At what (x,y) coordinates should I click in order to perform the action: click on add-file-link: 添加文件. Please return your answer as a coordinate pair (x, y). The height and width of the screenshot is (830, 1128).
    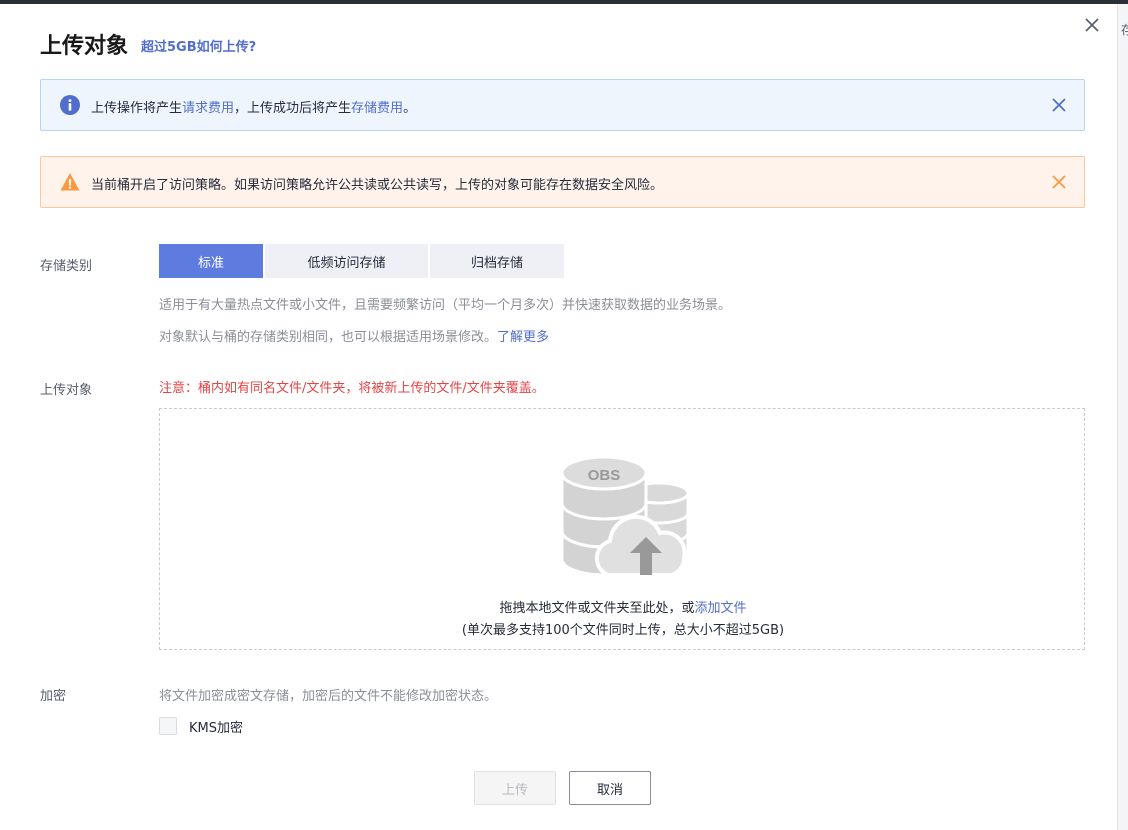
    Looking at the image, I should click on (721, 608).